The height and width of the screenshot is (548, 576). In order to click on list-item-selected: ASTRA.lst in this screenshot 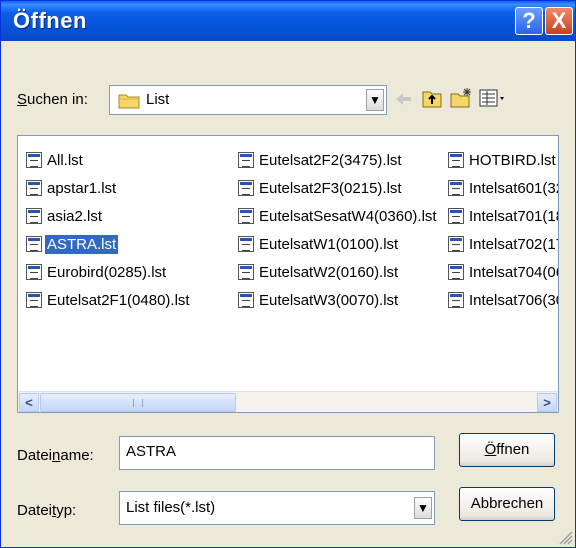, I will do `click(72, 244)`.